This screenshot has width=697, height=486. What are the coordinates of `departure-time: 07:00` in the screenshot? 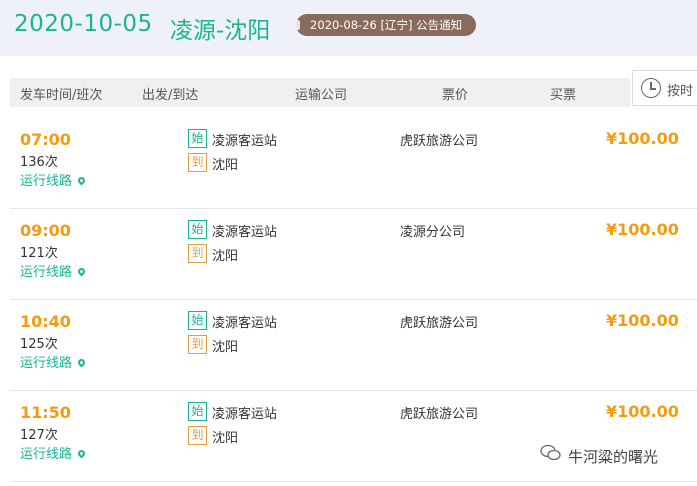 It's located at (45, 139).